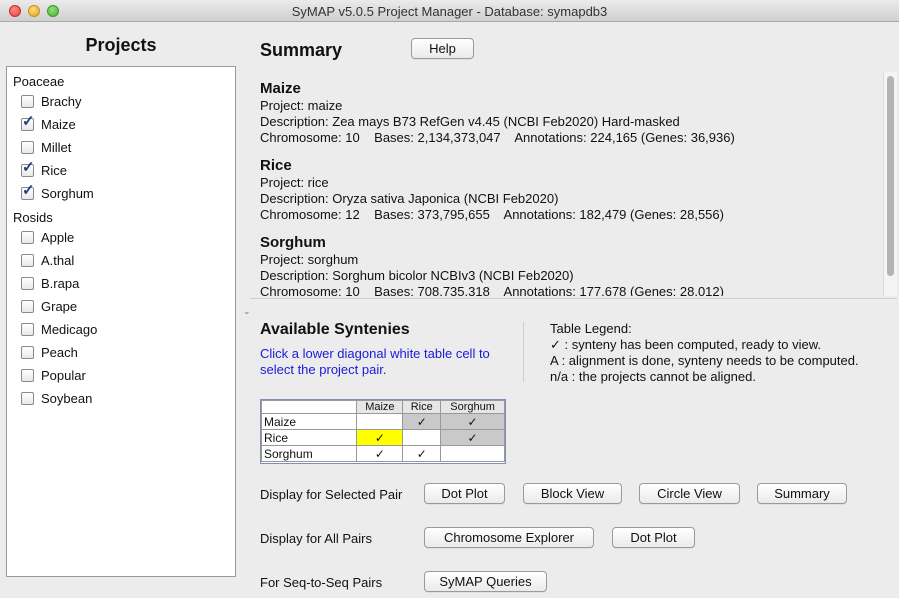 The width and height of the screenshot is (899, 598). What do you see at coordinates (59, 352) in the screenshot?
I see `project-label: Peach` at bounding box center [59, 352].